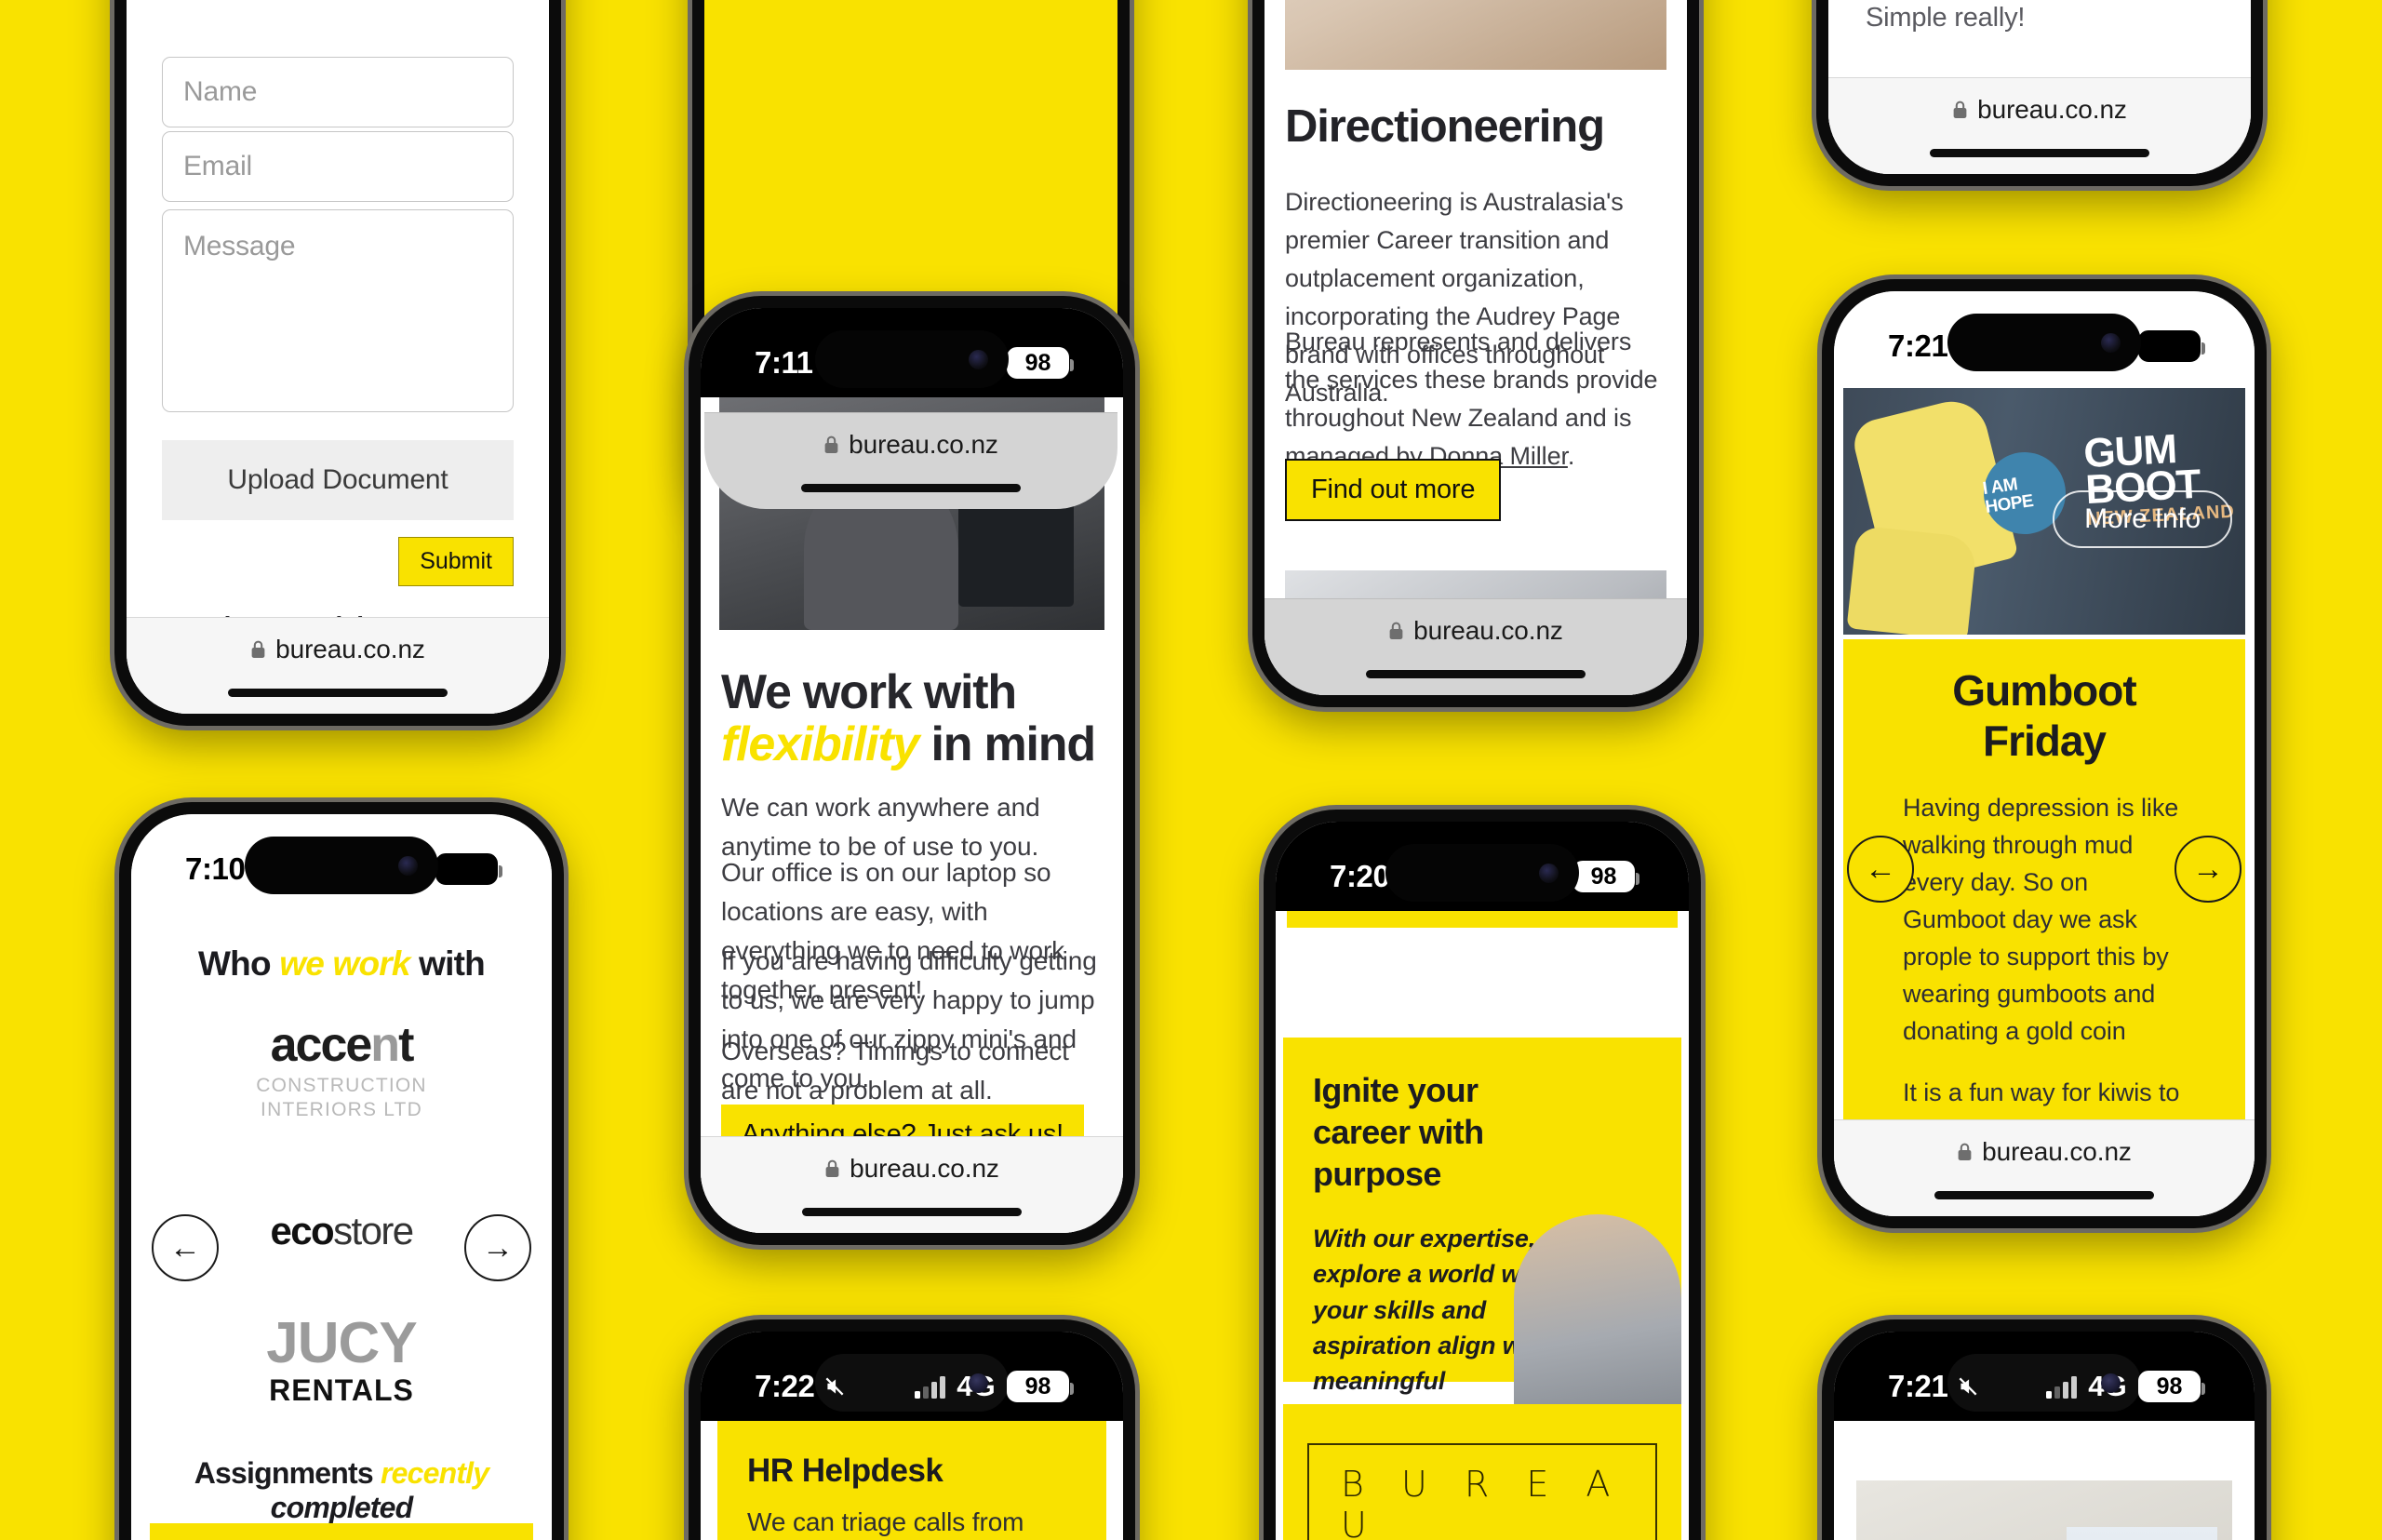 The width and height of the screenshot is (2382, 1540). What do you see at coordinates (338, 480) in the screenshot?
I see `upload-document-button: Upload Document` at bounding box center [338, 480].